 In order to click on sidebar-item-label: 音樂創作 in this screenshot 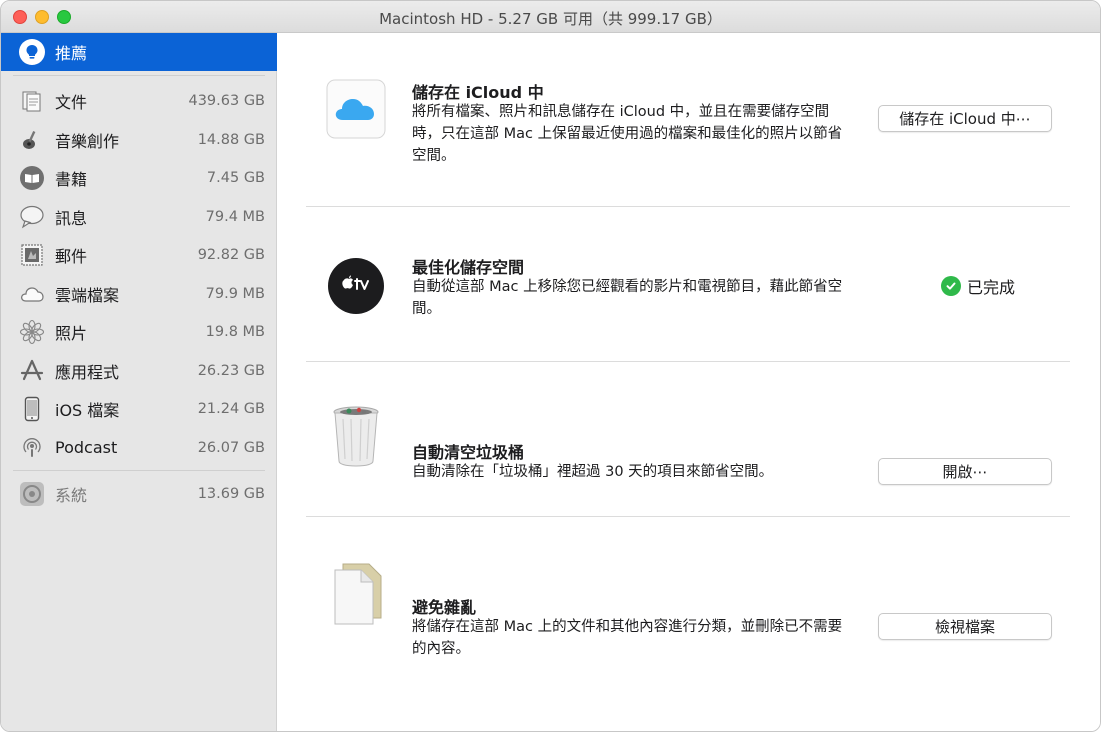, I will do `click(87, 141)`.